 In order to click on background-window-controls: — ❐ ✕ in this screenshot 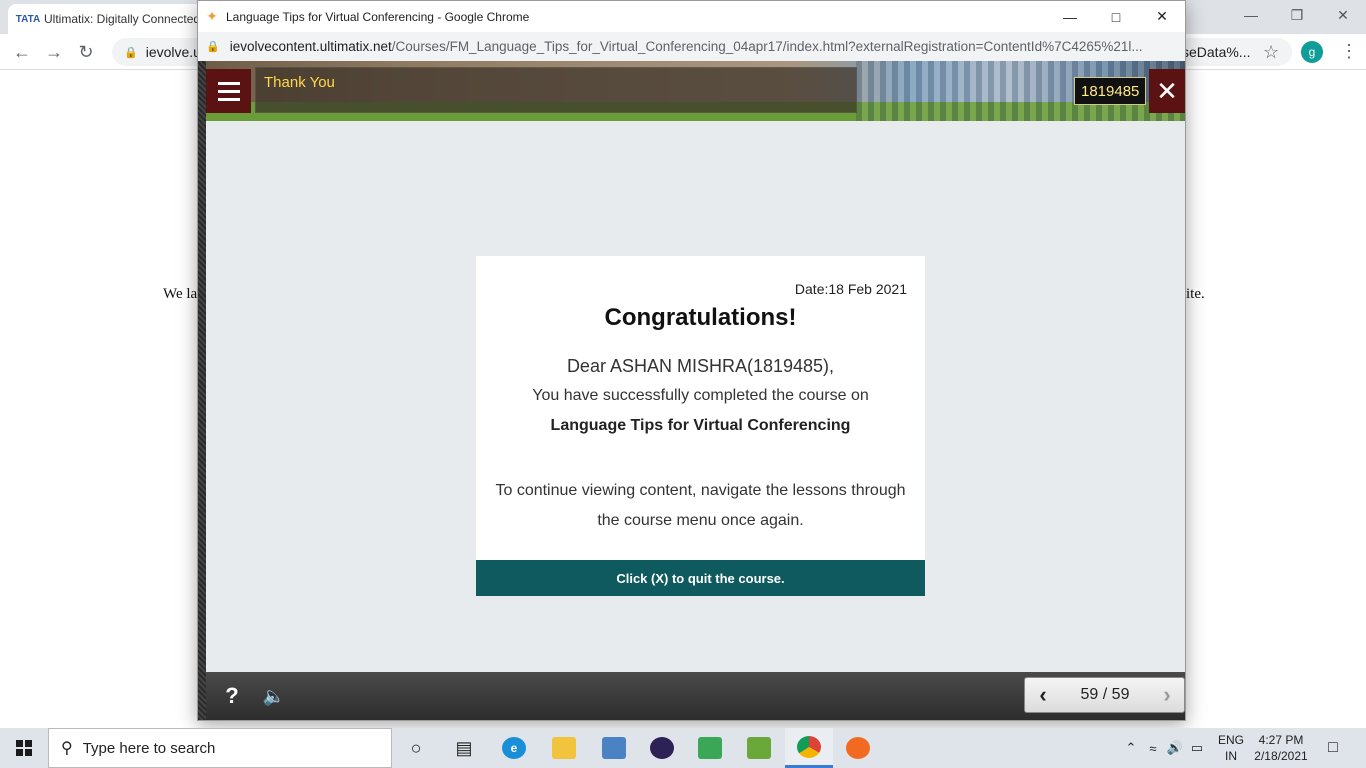, I will do `click(1297, 15)`.